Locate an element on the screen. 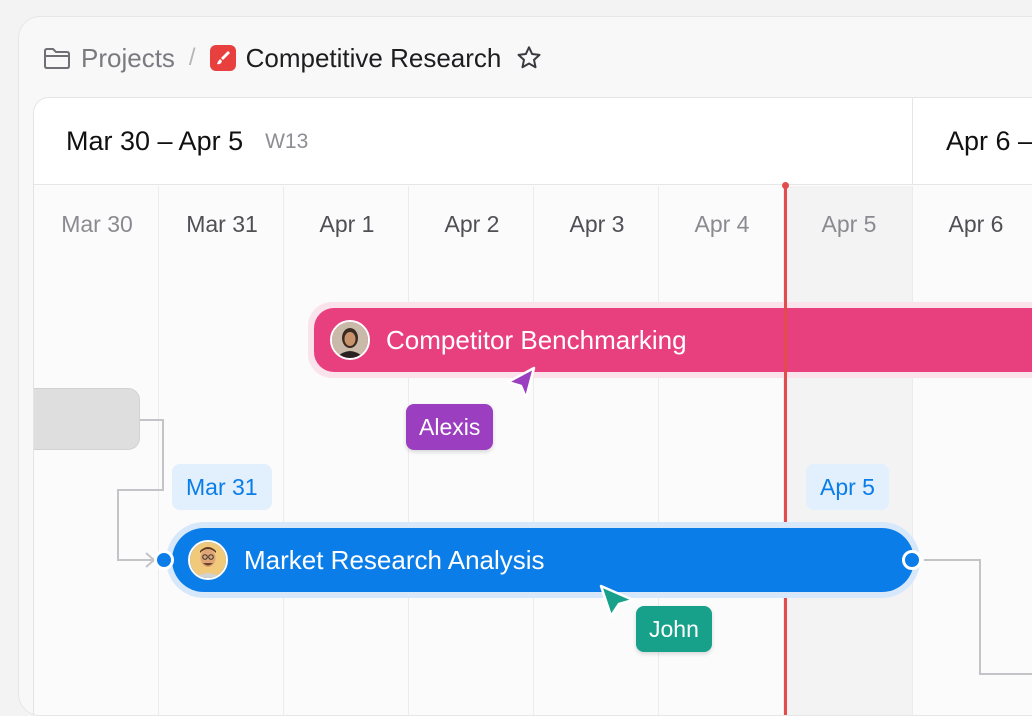 Image resolution: width=1032 pixels, height=716 pixels. today-marker-dot is located at coordinates (785, 185).